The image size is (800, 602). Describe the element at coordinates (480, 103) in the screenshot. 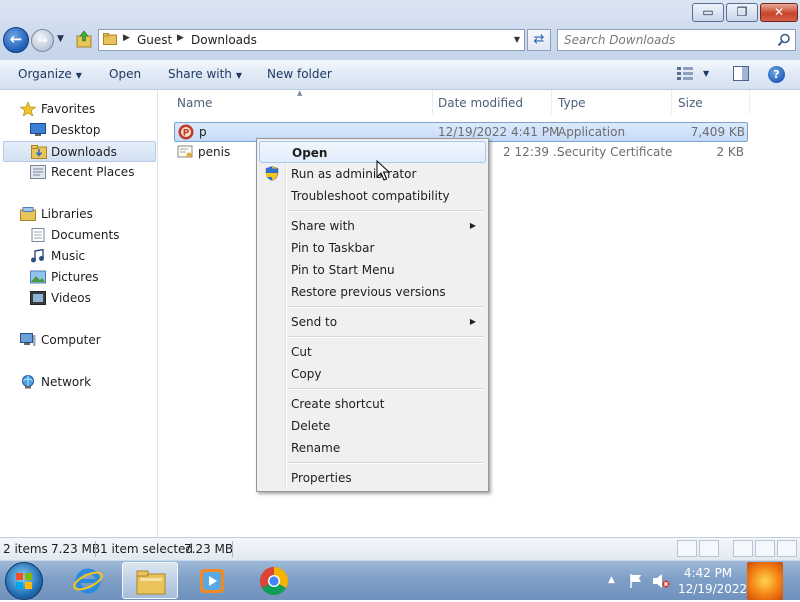

I see `column-header-date: Date modified` at that location.